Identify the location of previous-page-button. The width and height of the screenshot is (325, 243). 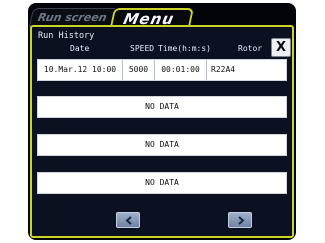
(128, 220).